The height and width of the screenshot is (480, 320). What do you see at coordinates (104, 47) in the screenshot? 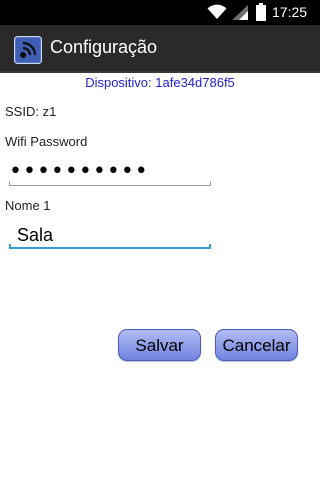
I see `page-title: Configuração` at bounding box center [104, 47].